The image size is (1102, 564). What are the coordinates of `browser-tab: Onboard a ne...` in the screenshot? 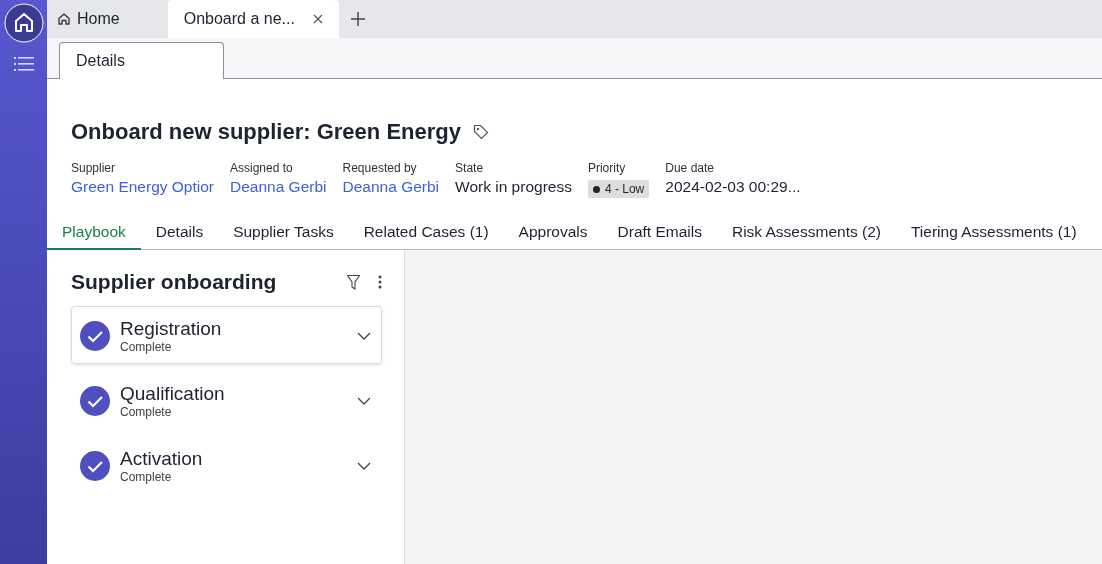 It's located at (253, 19).